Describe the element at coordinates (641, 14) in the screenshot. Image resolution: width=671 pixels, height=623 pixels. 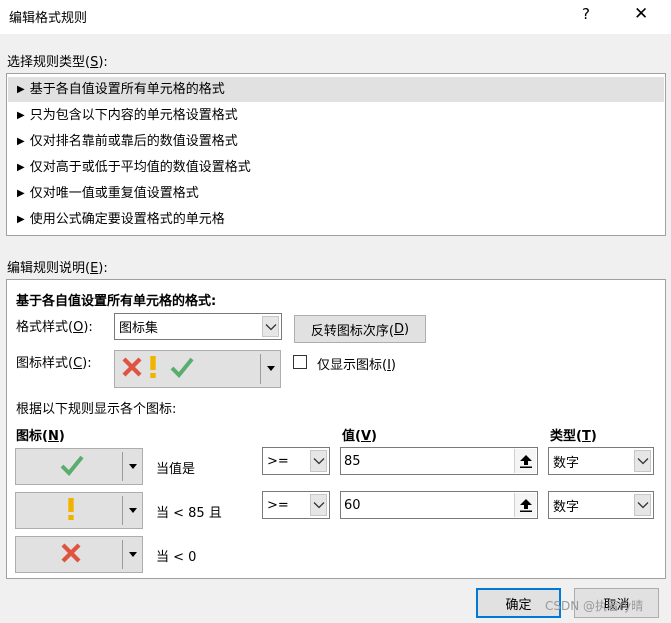
I see `close-button: ✕` at that location.